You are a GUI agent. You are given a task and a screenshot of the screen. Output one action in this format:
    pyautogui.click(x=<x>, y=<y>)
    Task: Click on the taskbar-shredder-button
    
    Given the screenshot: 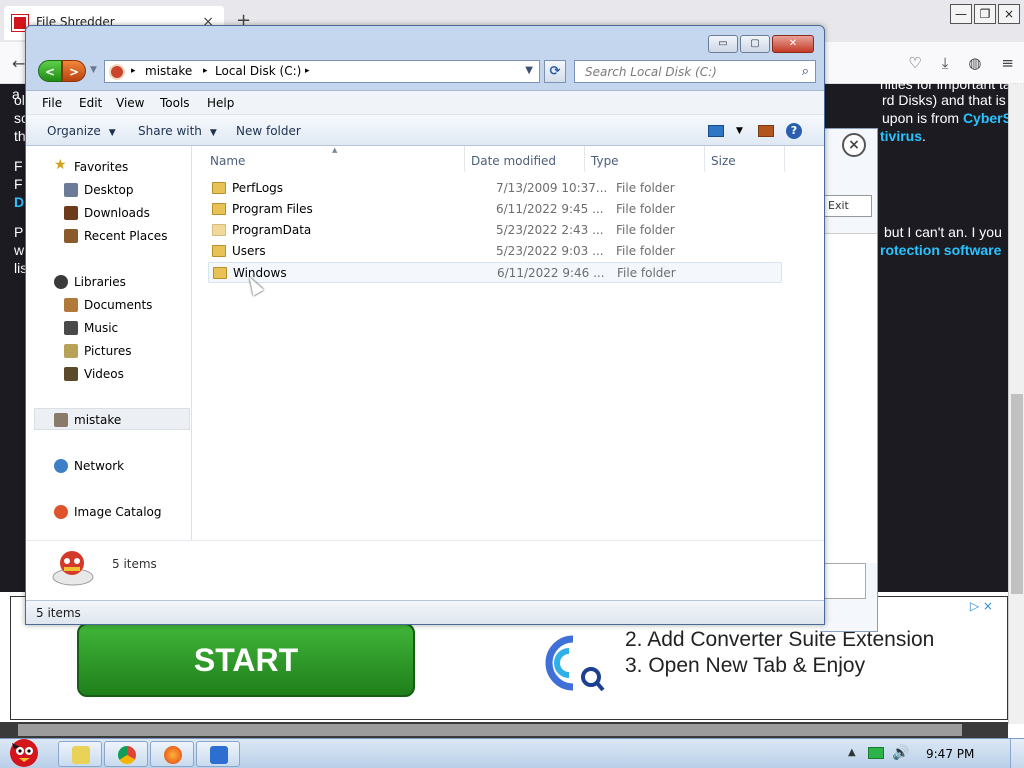 What is the action you would take?
    pyautogui.click(x=218, y=754)
    